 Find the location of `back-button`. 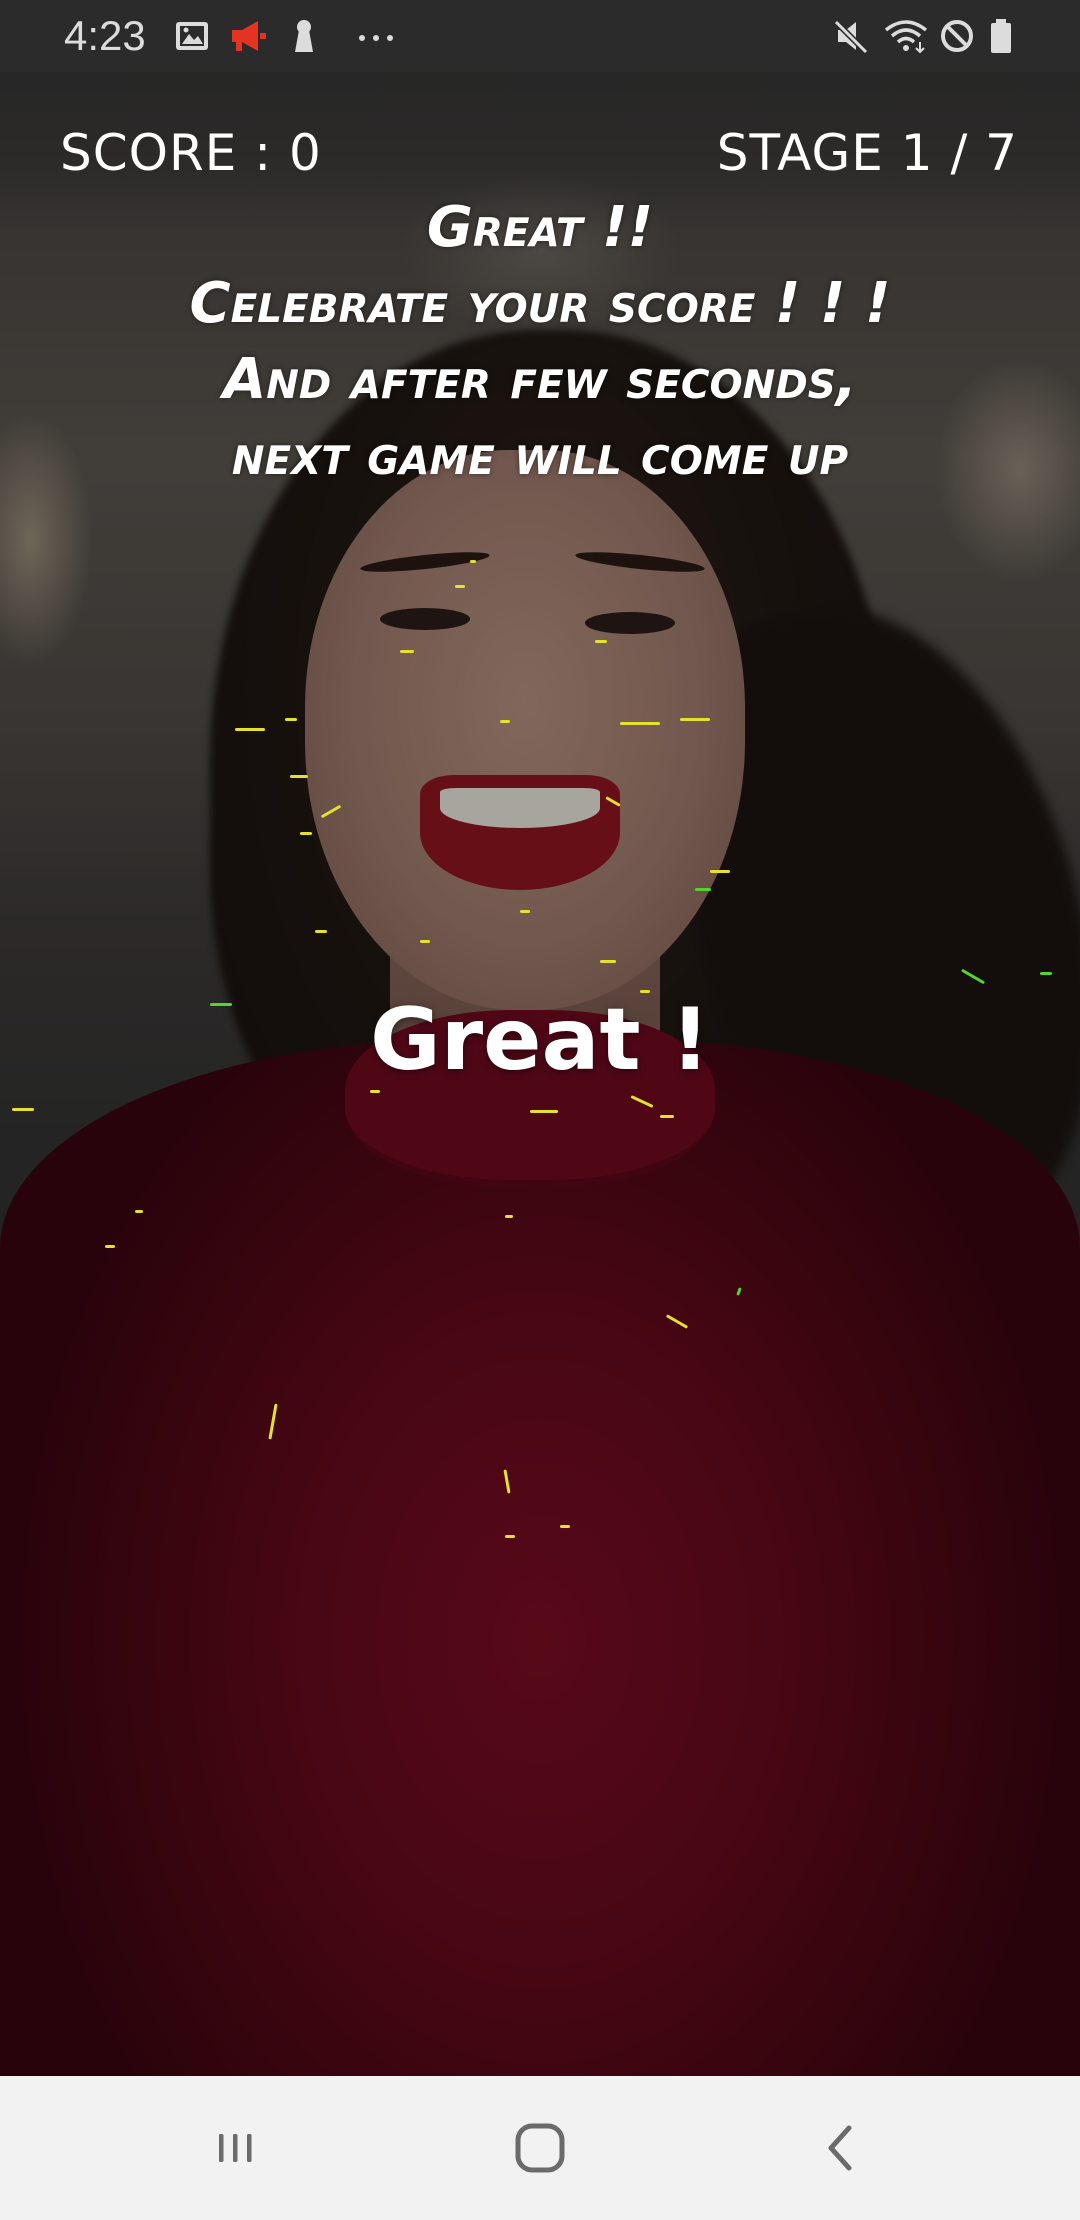

back-button is located at coordinates (841, 2148).